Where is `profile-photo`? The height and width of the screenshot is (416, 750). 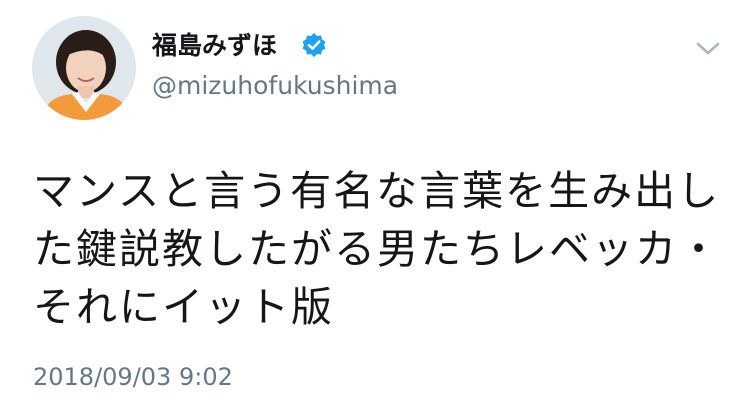
profile-photo is located at coordinates (84, 68).